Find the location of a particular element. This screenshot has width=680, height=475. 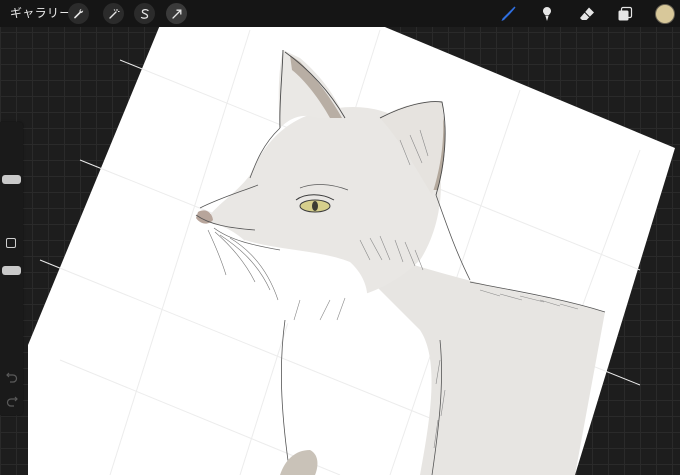

smudge-tool-button is located at coordinates (546, 13).